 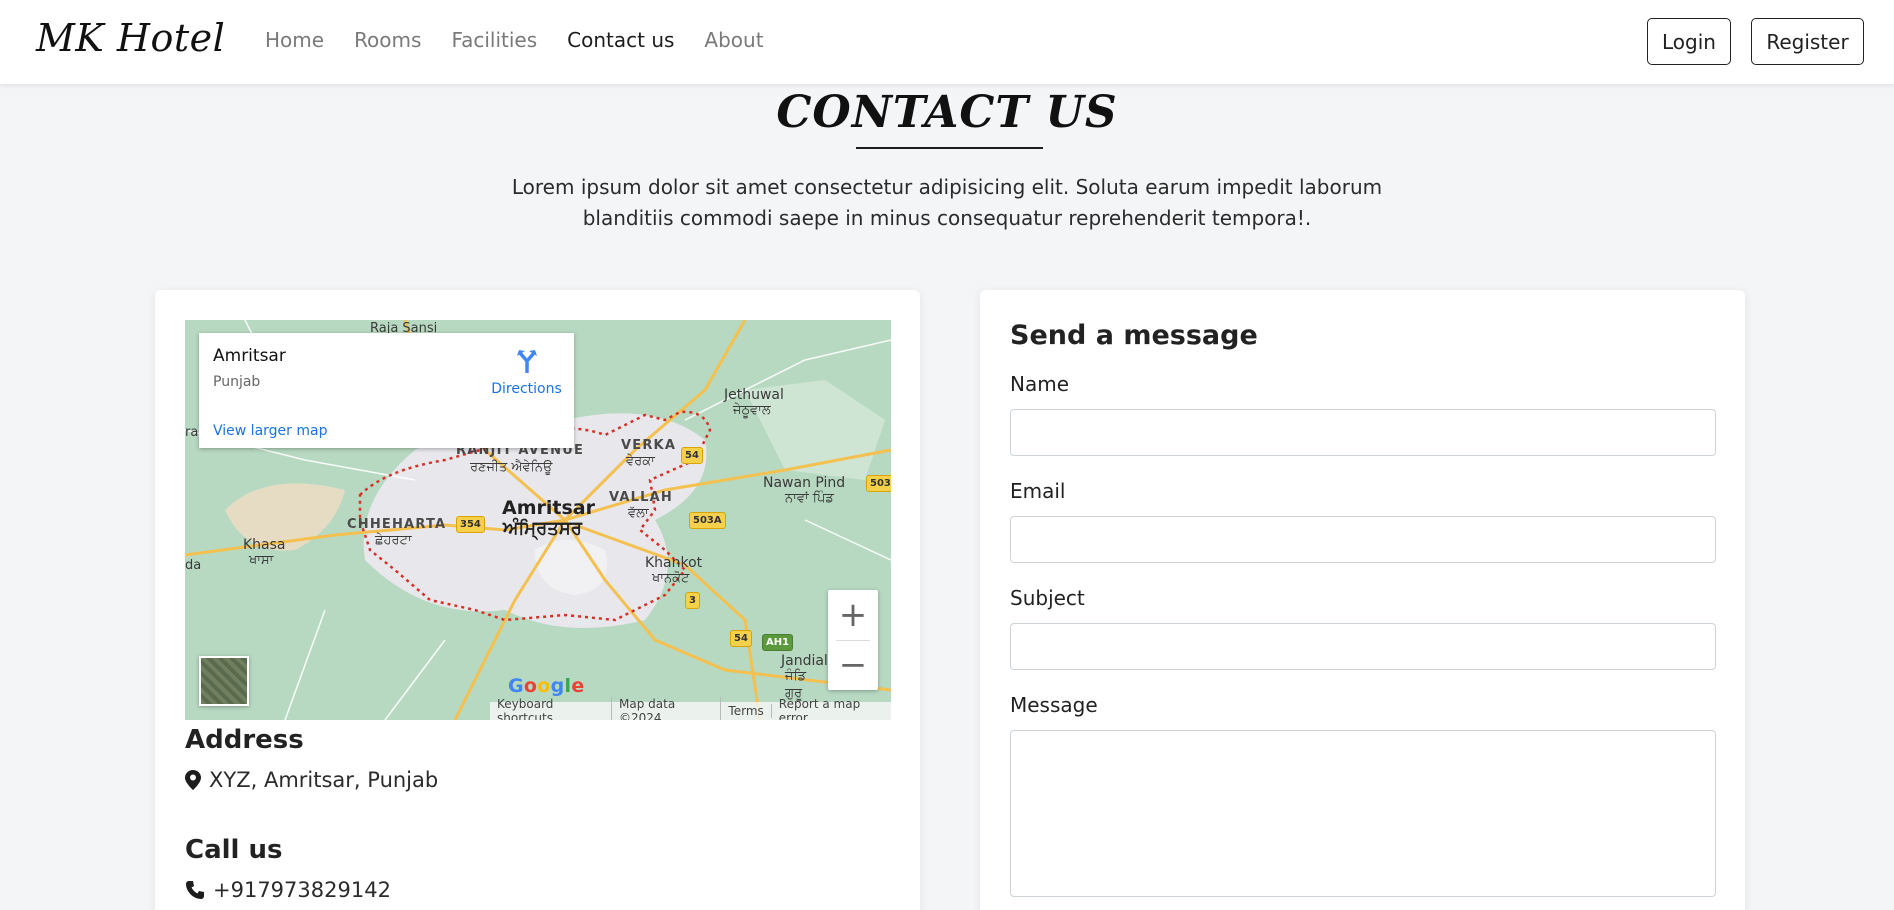 I want to click on keyboard-shortcuts-link: Keyboard shortcuts, so click(x=551, y=708).